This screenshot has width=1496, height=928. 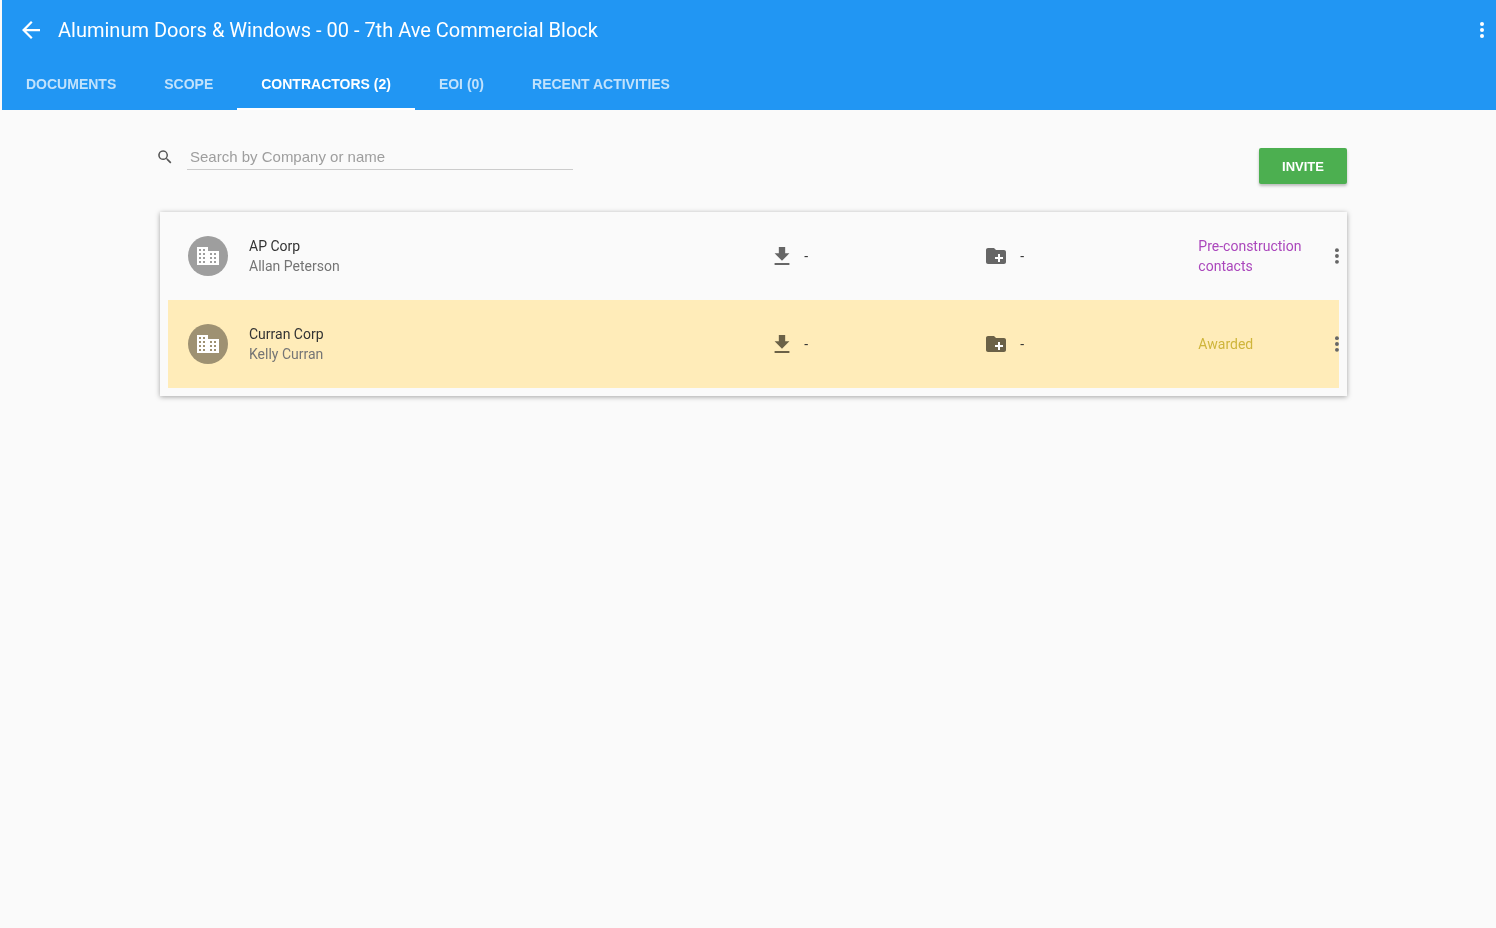 What do you see at coordinates (165, 157) in the screenshot?
I see `search-icon` at bounding box center [165, 157].